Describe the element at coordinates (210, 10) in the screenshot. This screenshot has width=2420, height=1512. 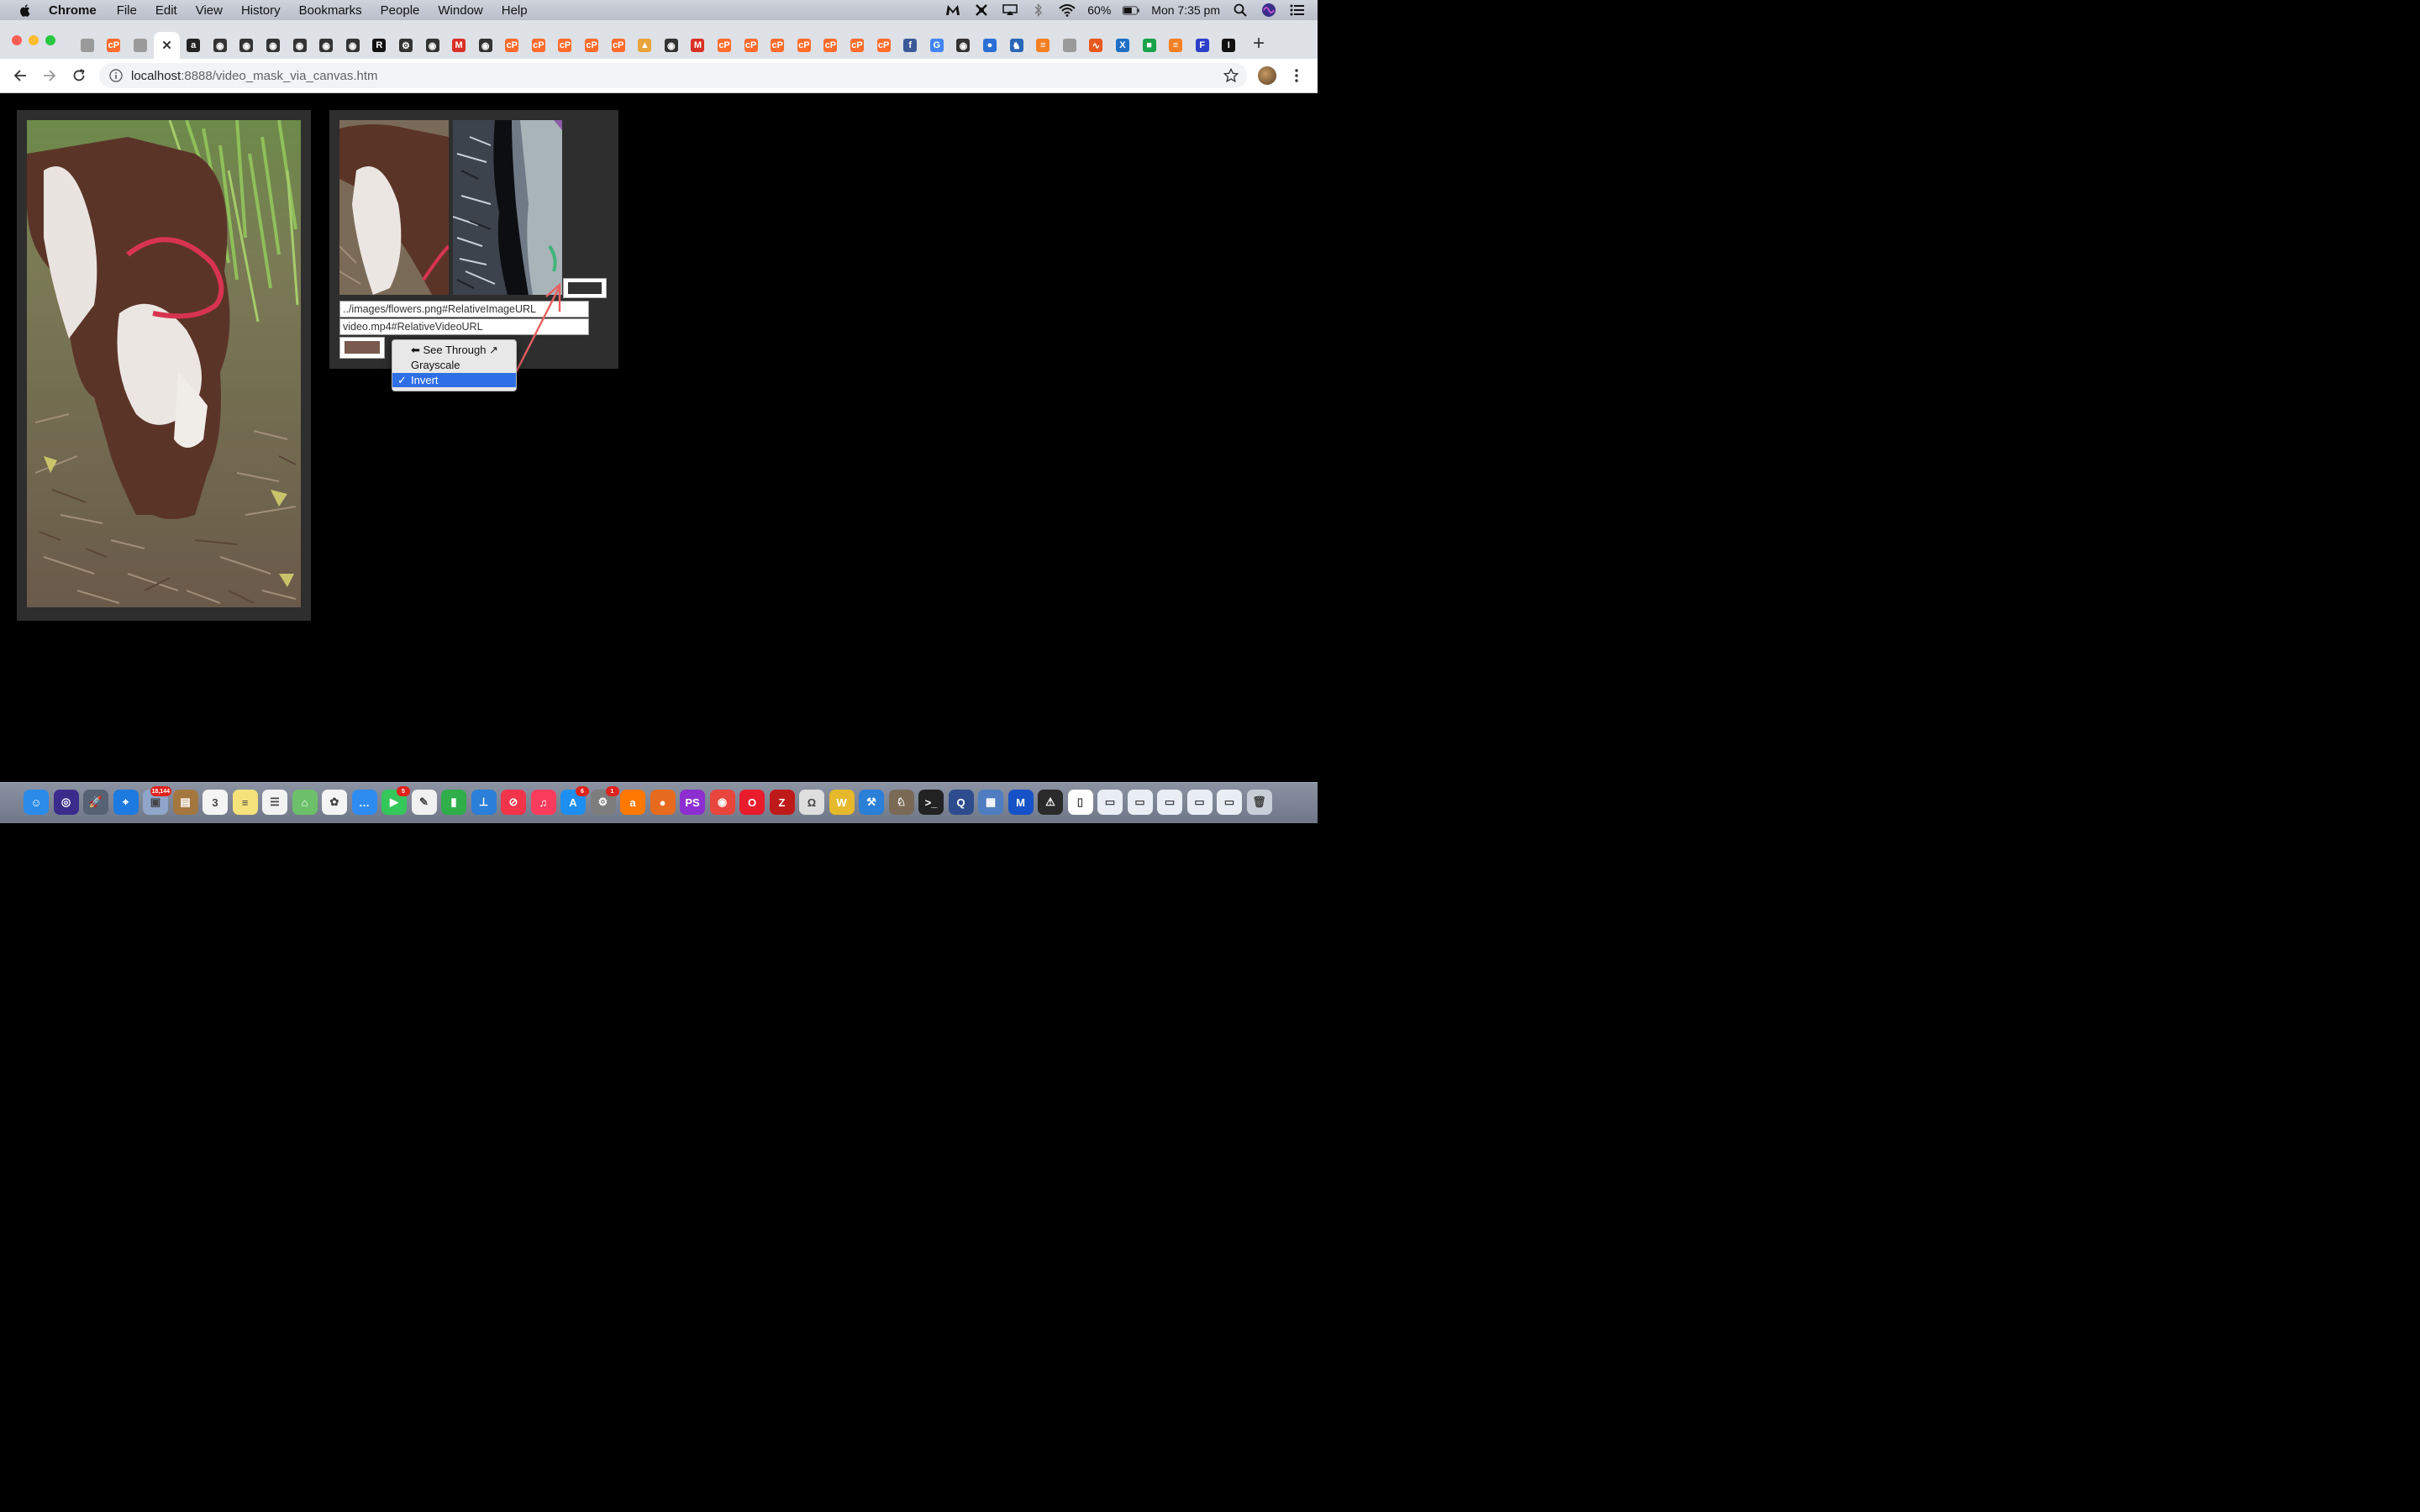
I see `menu-view: View` at that location.